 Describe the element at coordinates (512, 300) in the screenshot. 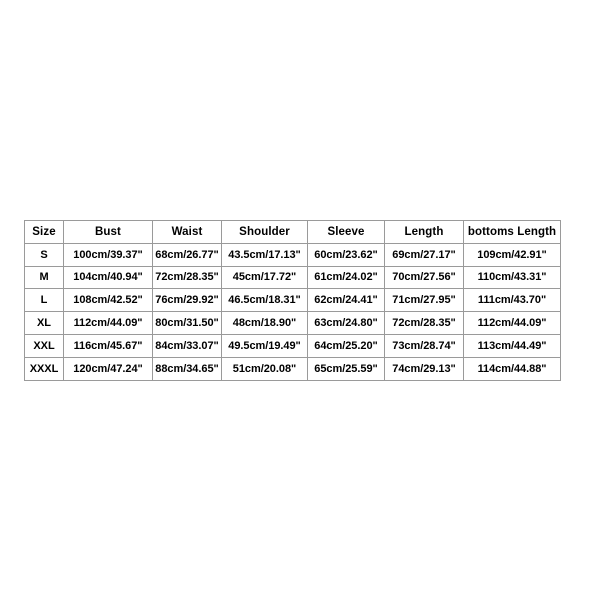

I see `cell-bottoms-length: 111cm/43.70"` at that location.